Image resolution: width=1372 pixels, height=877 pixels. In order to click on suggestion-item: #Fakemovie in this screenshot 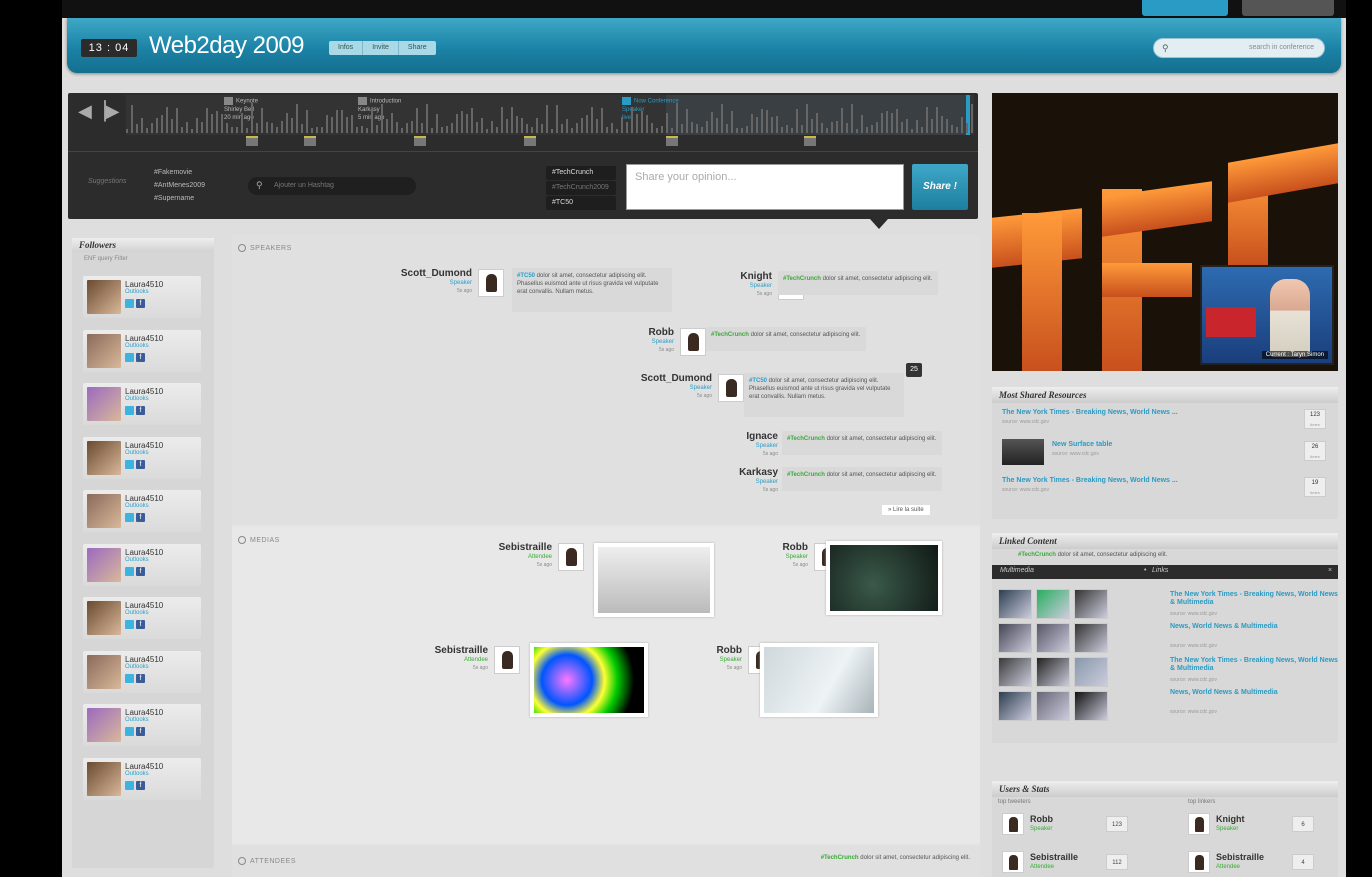, I will do `click(179, 172)`.